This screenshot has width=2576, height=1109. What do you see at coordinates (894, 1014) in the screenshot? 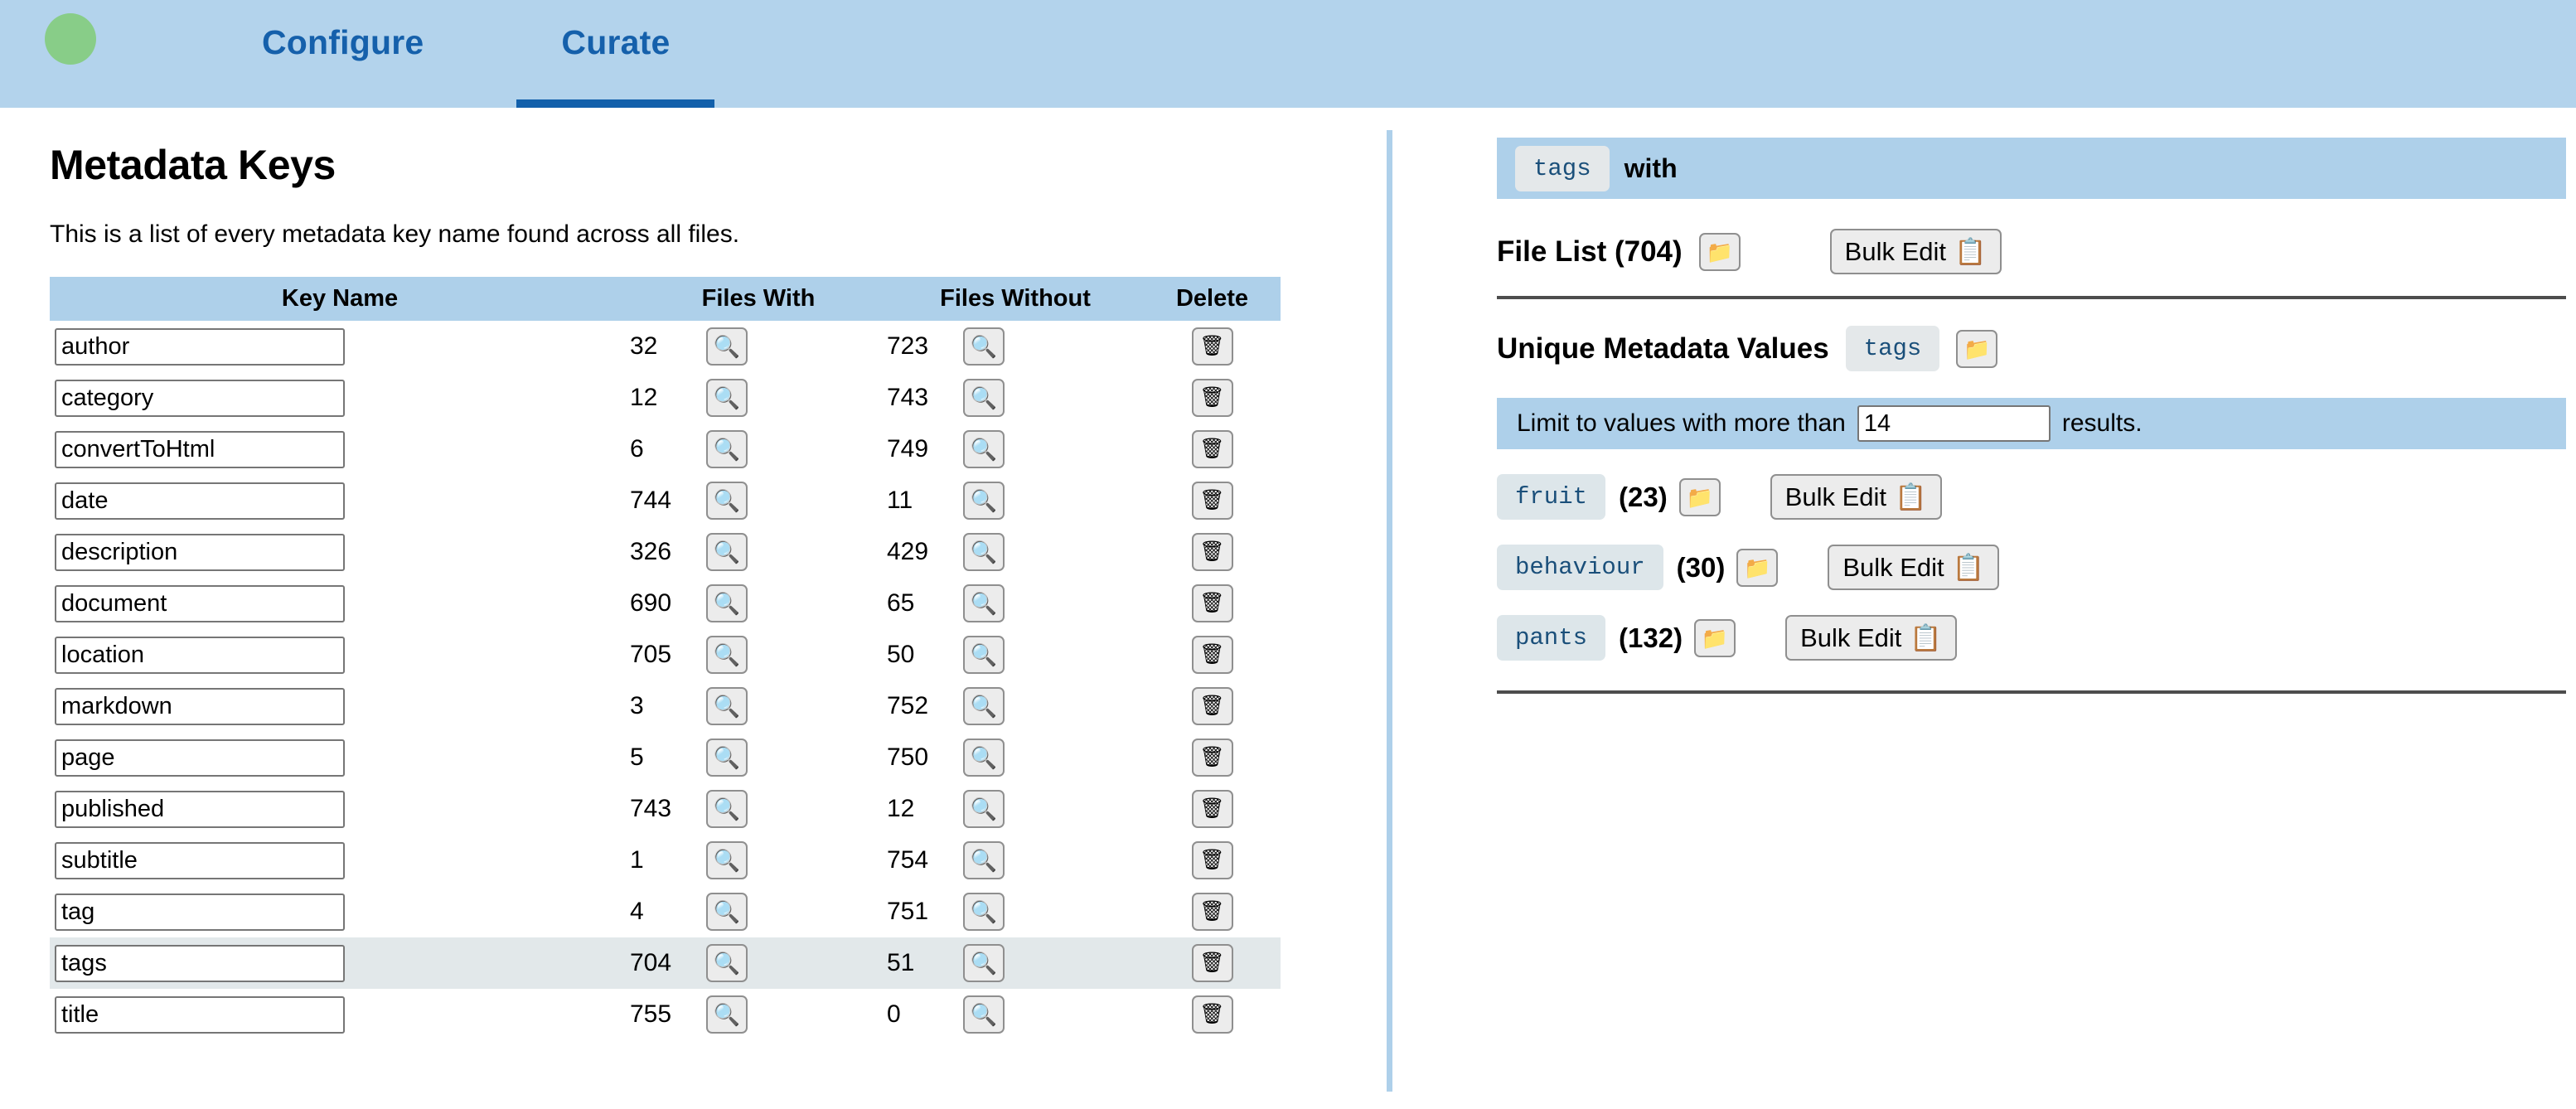
I see `files-without-count: 0` at bounding box center [894, 1014].